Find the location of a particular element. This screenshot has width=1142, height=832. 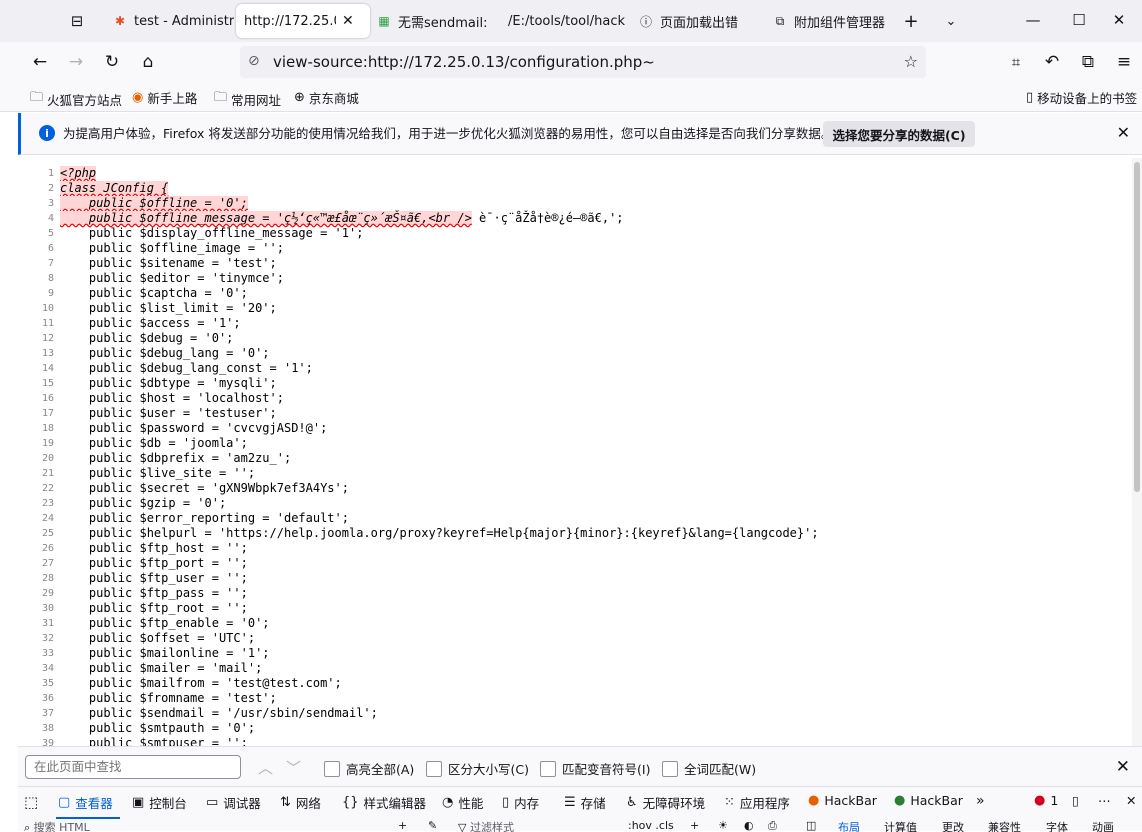

star-icon: ☆ is located at coordinates (911, 61).